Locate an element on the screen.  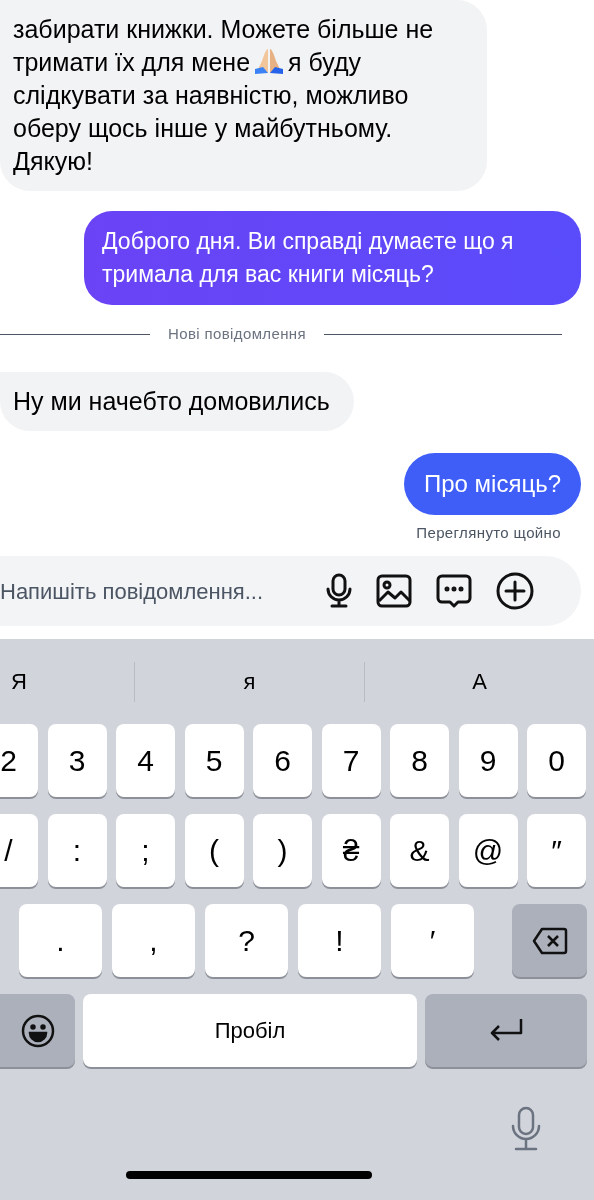
new-messages-divider-label: Нові повідомлення is located at coordinates (237, 334).